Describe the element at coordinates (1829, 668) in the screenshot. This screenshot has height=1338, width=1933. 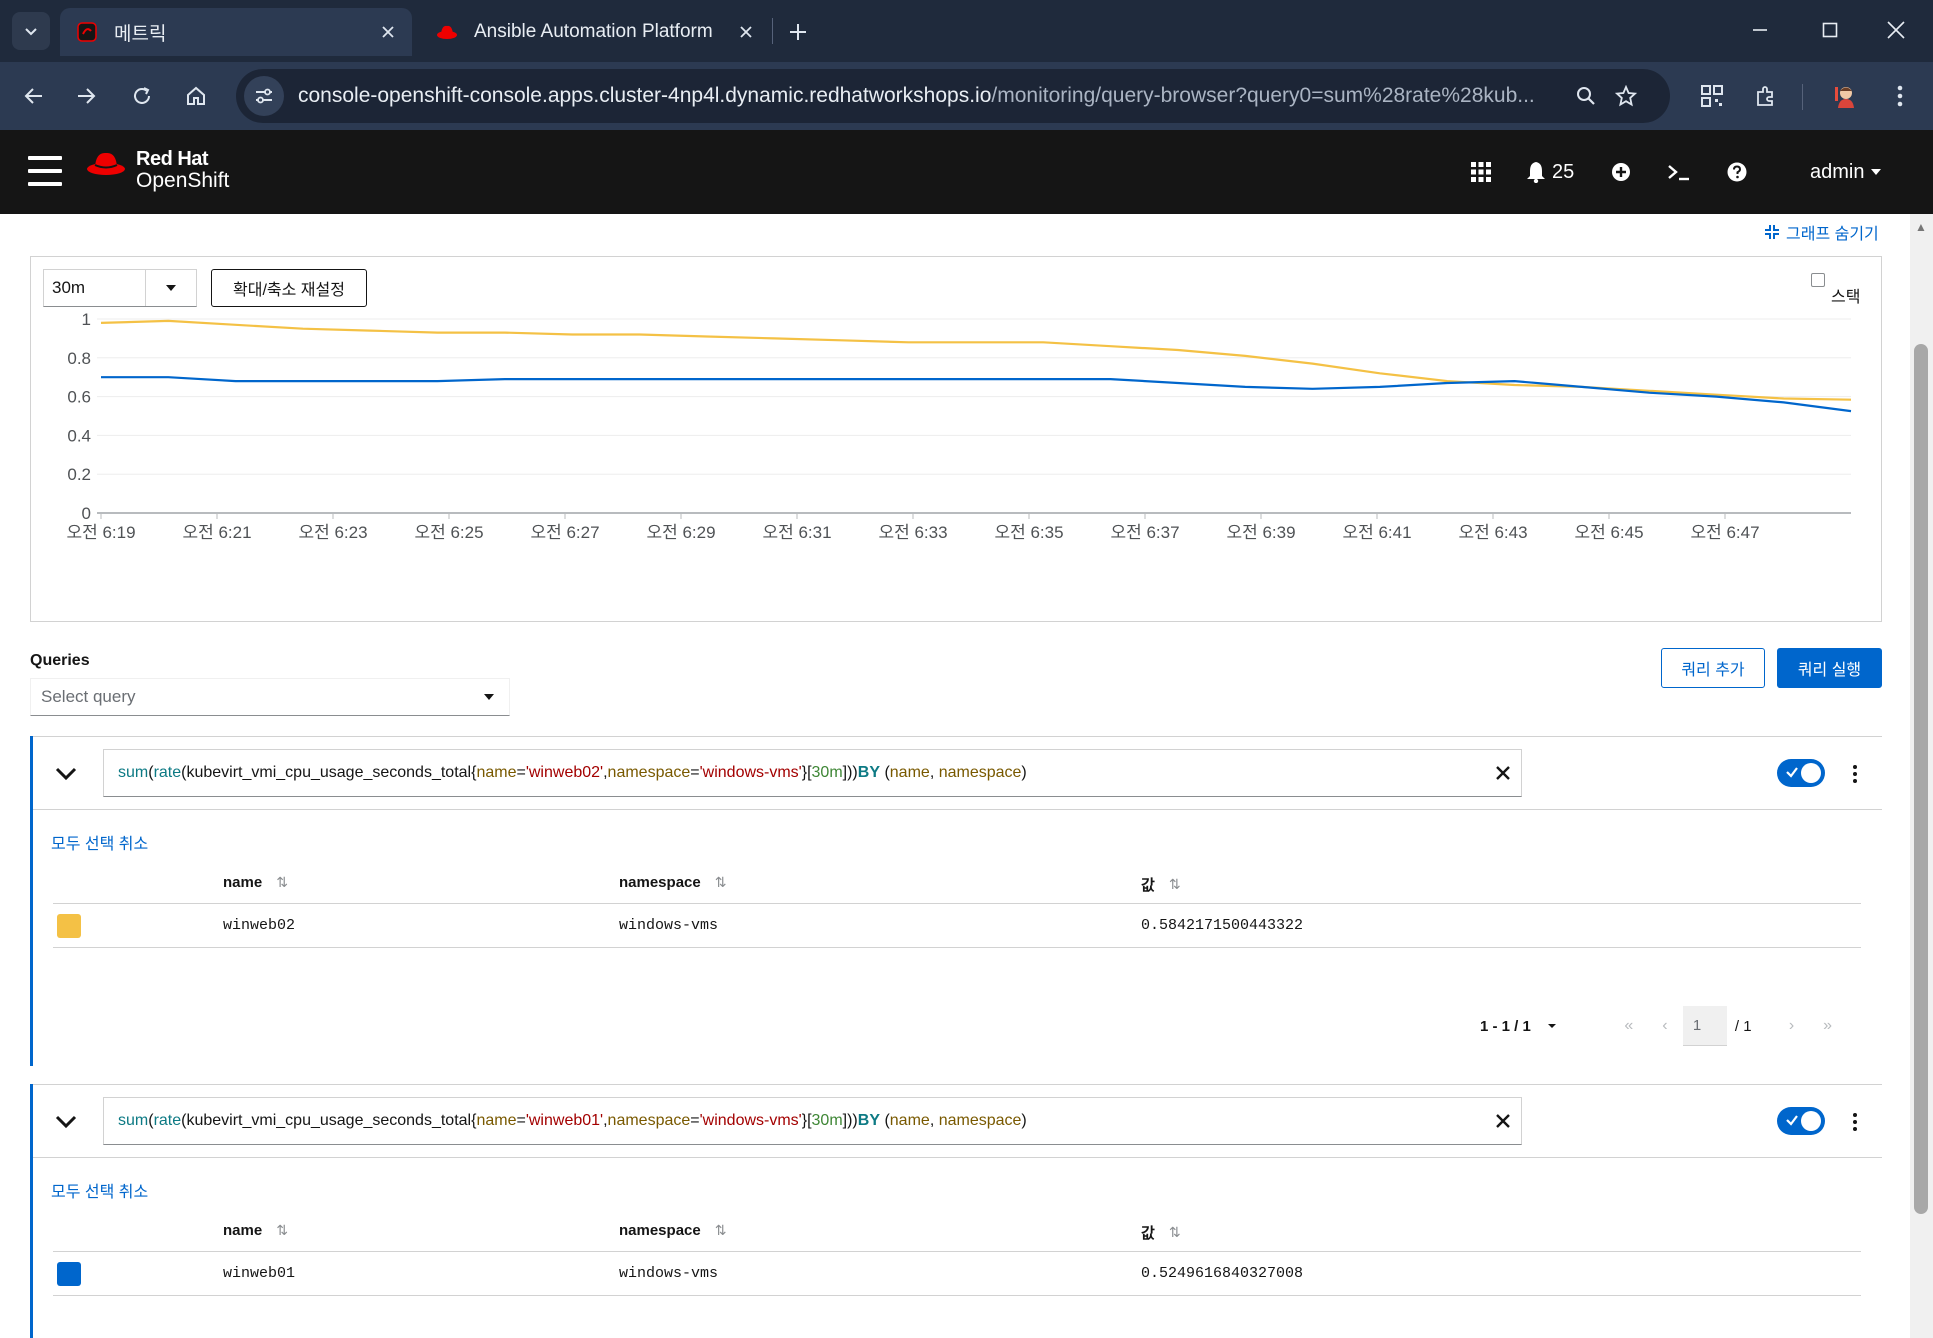
I see `run-queries-button: 쿼리 실행` at that location.